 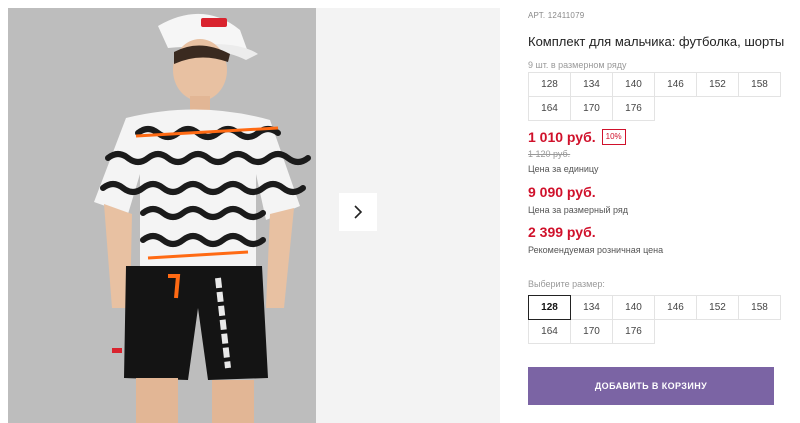 What do you see at coordinates (759, 84) in the screenshot?
I see `pack-size-cell: 158` at bounding box center [759, 84].